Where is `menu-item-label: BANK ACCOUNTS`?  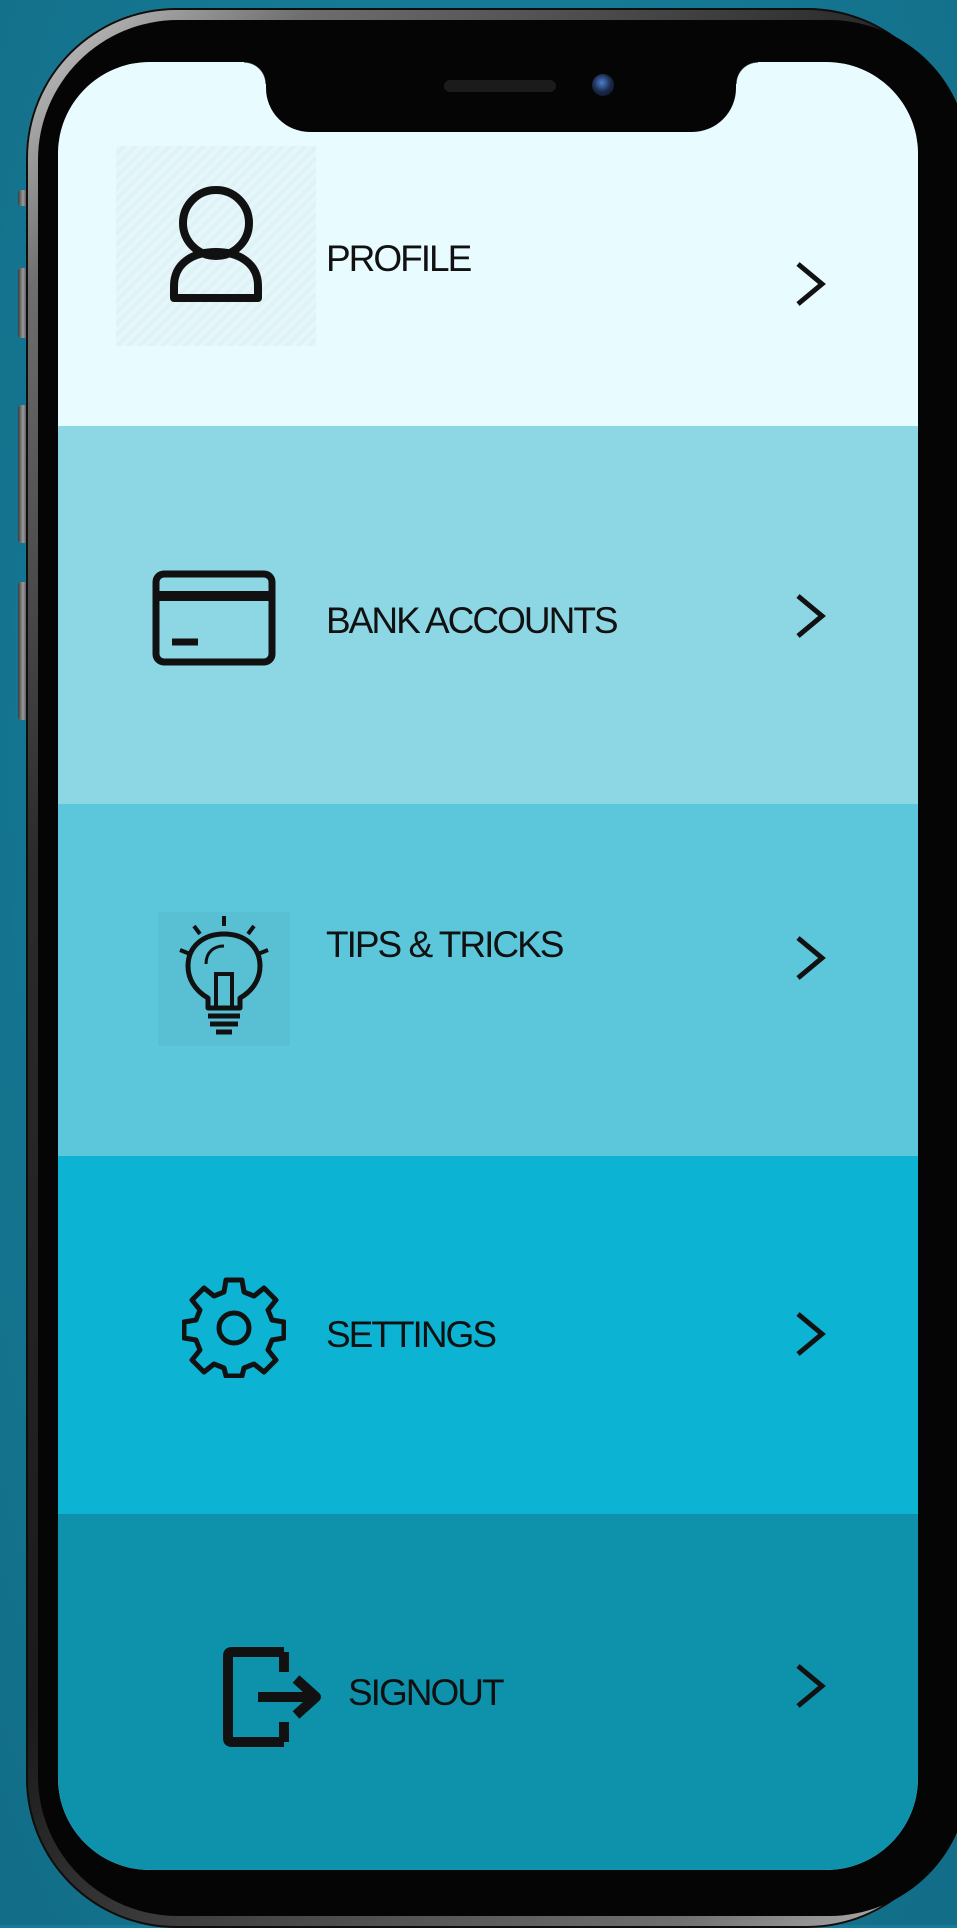
menu-item-label: BANK ACCOUNTS is located at coordinates (472, 620).